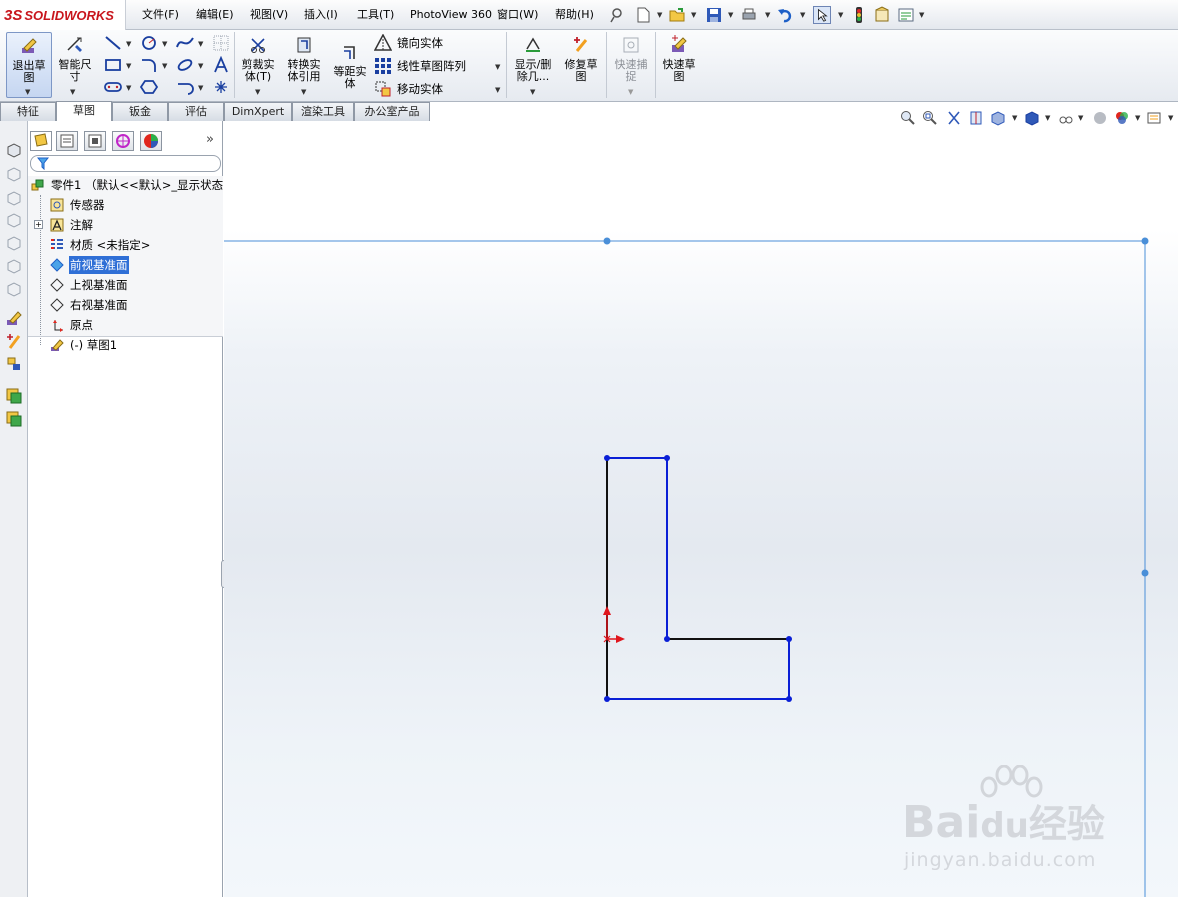  Describe the element at coordinates (140, 111) in the screenshot. I see `tab-sheet-metal: 钣金` at that location.